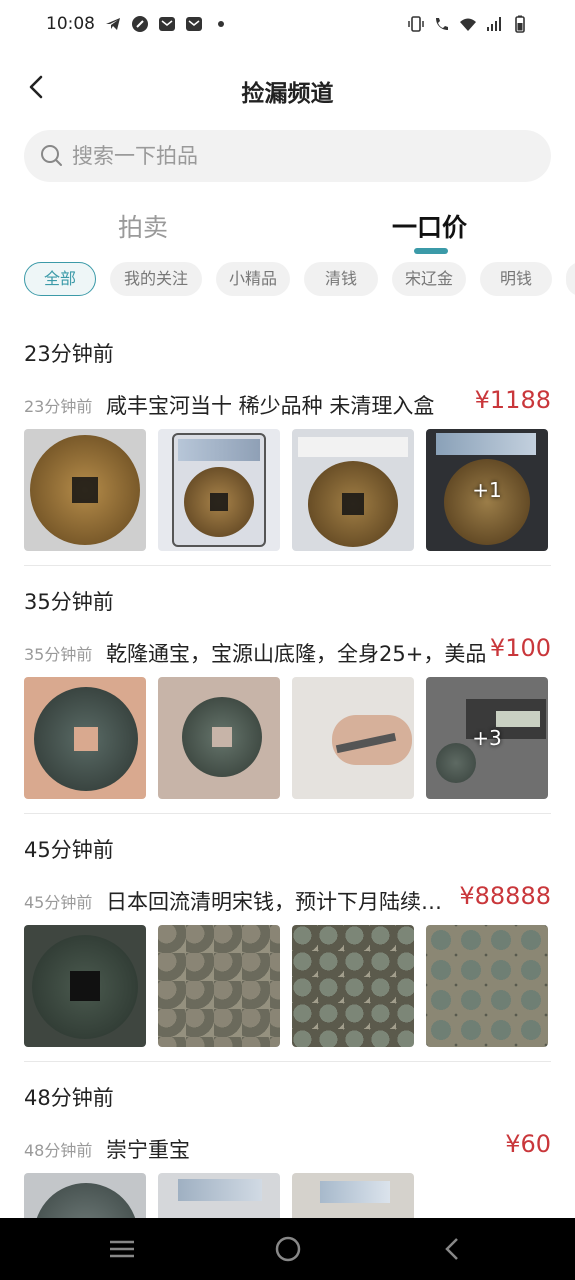 The height and width of the screenshot is (1280, 575). I want to click on search-icon, so click(51, 155).